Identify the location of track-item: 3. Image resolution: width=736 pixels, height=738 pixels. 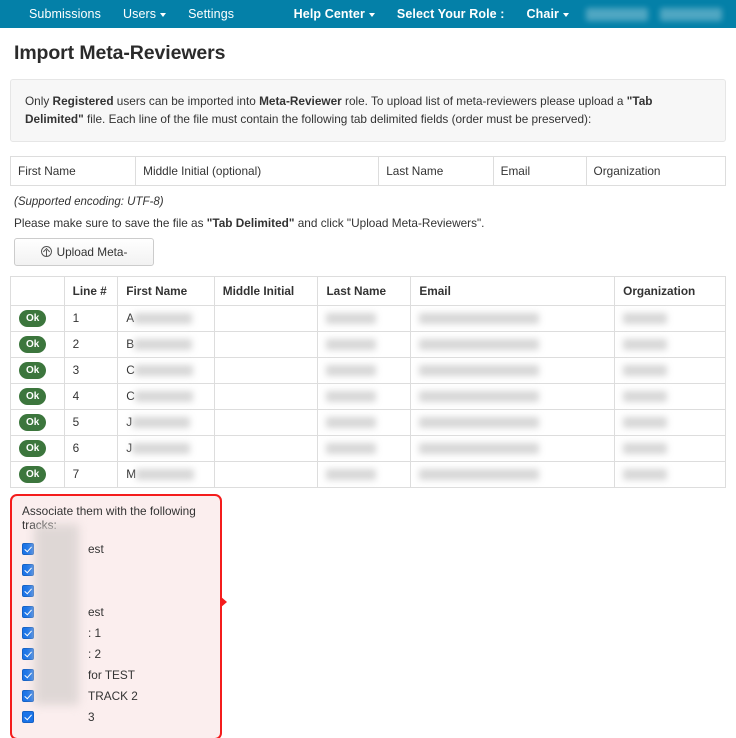
(116, 717).